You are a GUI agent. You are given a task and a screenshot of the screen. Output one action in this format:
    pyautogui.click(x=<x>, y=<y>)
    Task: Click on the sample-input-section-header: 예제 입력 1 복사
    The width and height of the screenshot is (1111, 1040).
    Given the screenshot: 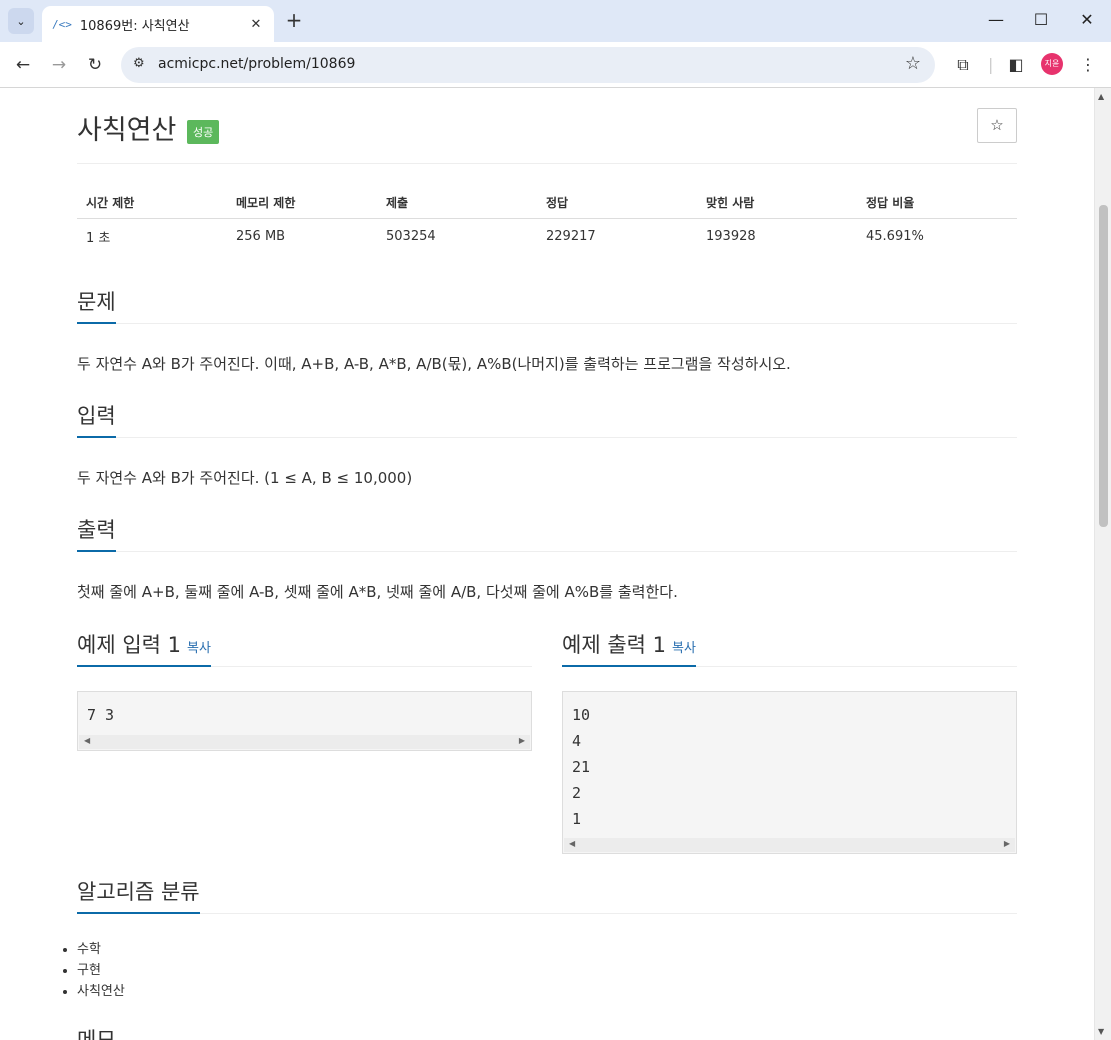 What is the action you would take?
    pyautogui.click(x=304, y=648)
    